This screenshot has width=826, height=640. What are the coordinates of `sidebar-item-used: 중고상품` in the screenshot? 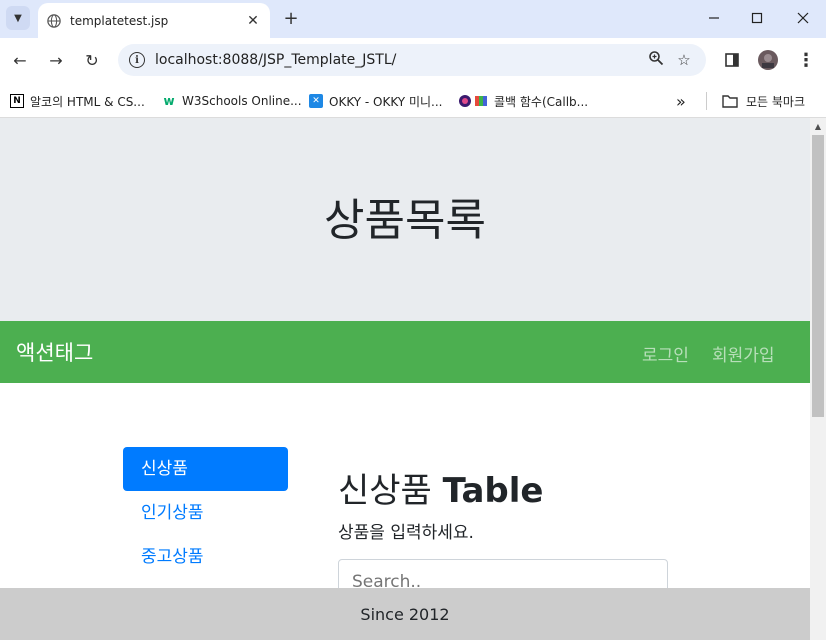 It's located at (205, 557).